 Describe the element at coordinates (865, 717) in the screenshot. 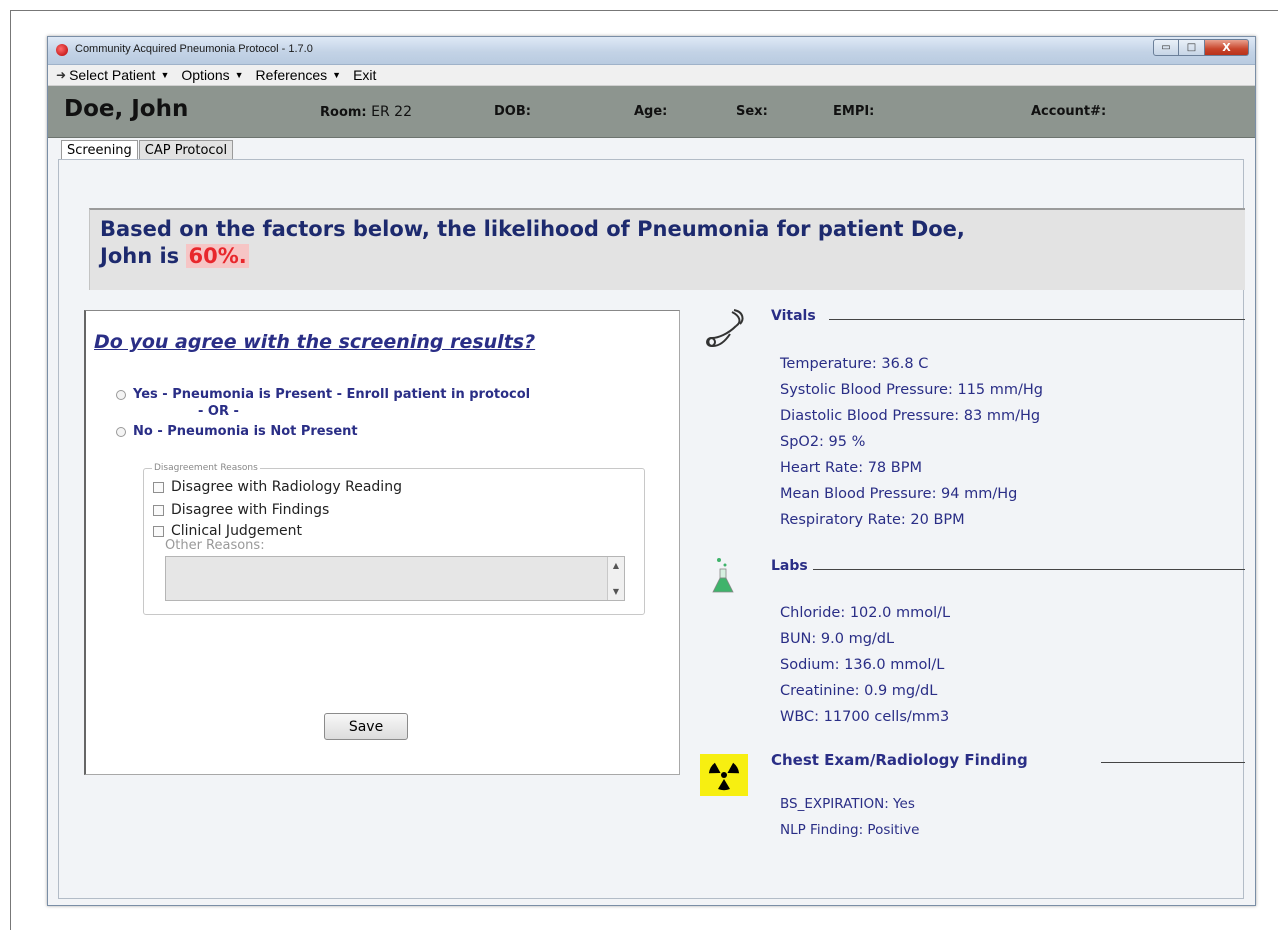

I see `lab-item: WBC: 11700 cells/mm3` at that location.